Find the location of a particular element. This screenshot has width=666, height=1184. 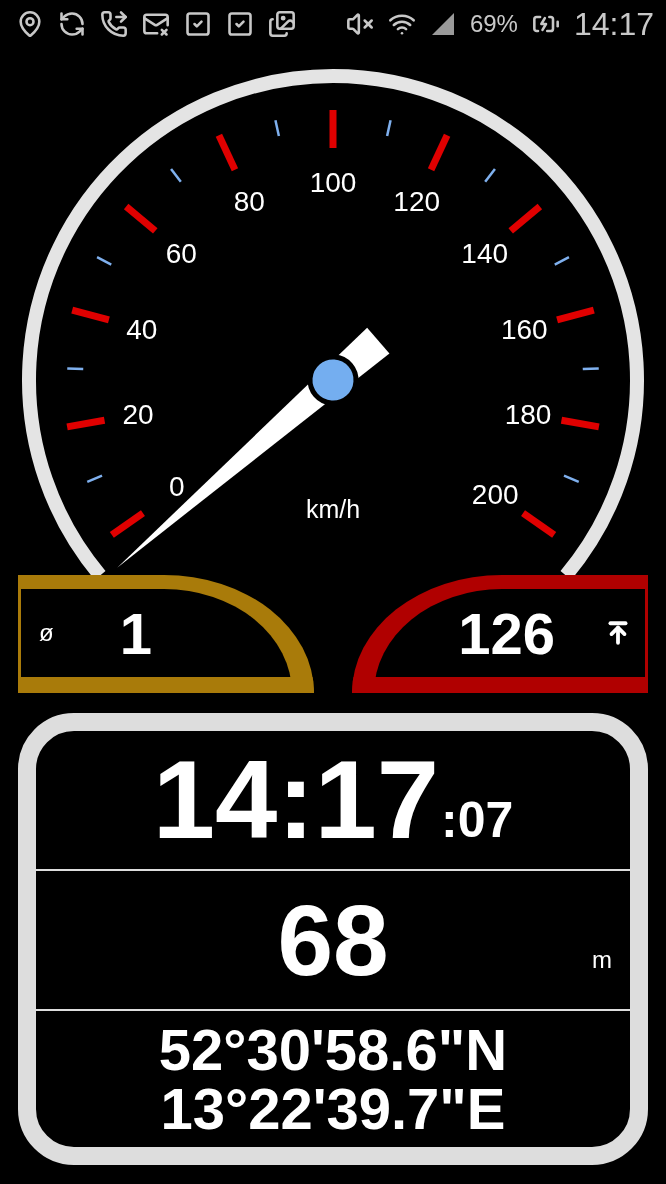

coordinate: 13°22'39.7"E is located at coordinates (333, 1109).